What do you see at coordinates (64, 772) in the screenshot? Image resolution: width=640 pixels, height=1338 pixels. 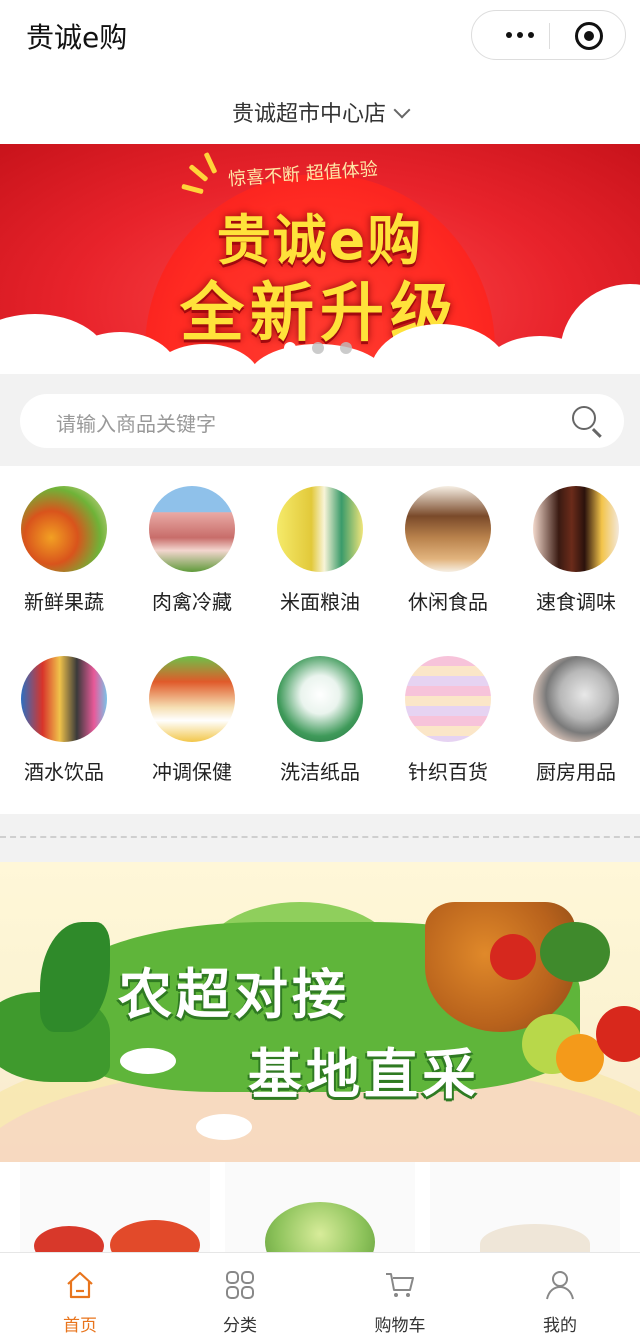 I see `category-label: 酒水饮品` at bounding box center [64, 772].